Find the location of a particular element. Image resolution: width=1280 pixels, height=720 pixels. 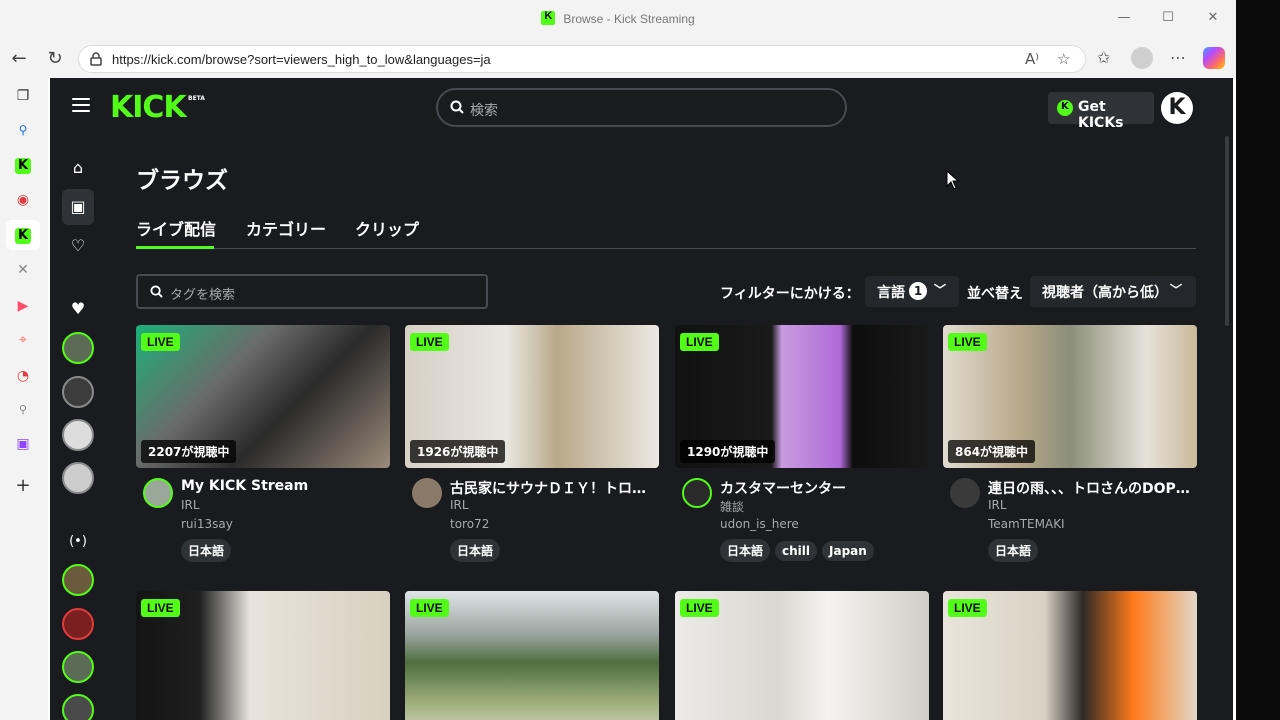

stream-thumbnail: LIVE 1290が視聴中 is located at coordinates (802, 396).